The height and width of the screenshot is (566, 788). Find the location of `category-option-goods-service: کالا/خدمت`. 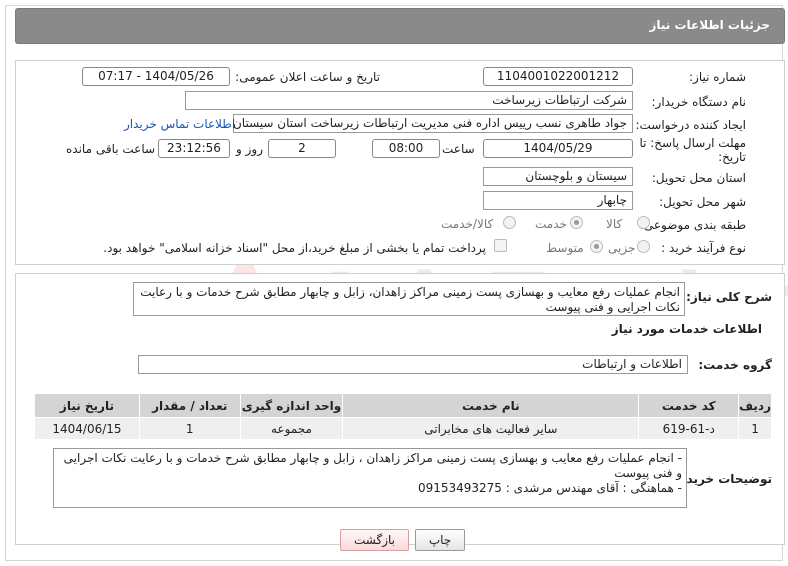

category-option-goods-service: کالا/خدمت is located at coordinates (467, 224).